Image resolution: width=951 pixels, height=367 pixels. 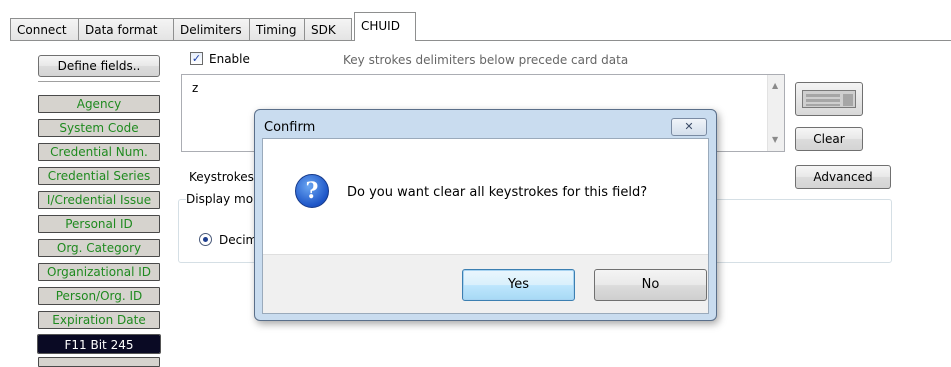 I want to click on dialog-title: Confirm, so click(x=290, y=127).